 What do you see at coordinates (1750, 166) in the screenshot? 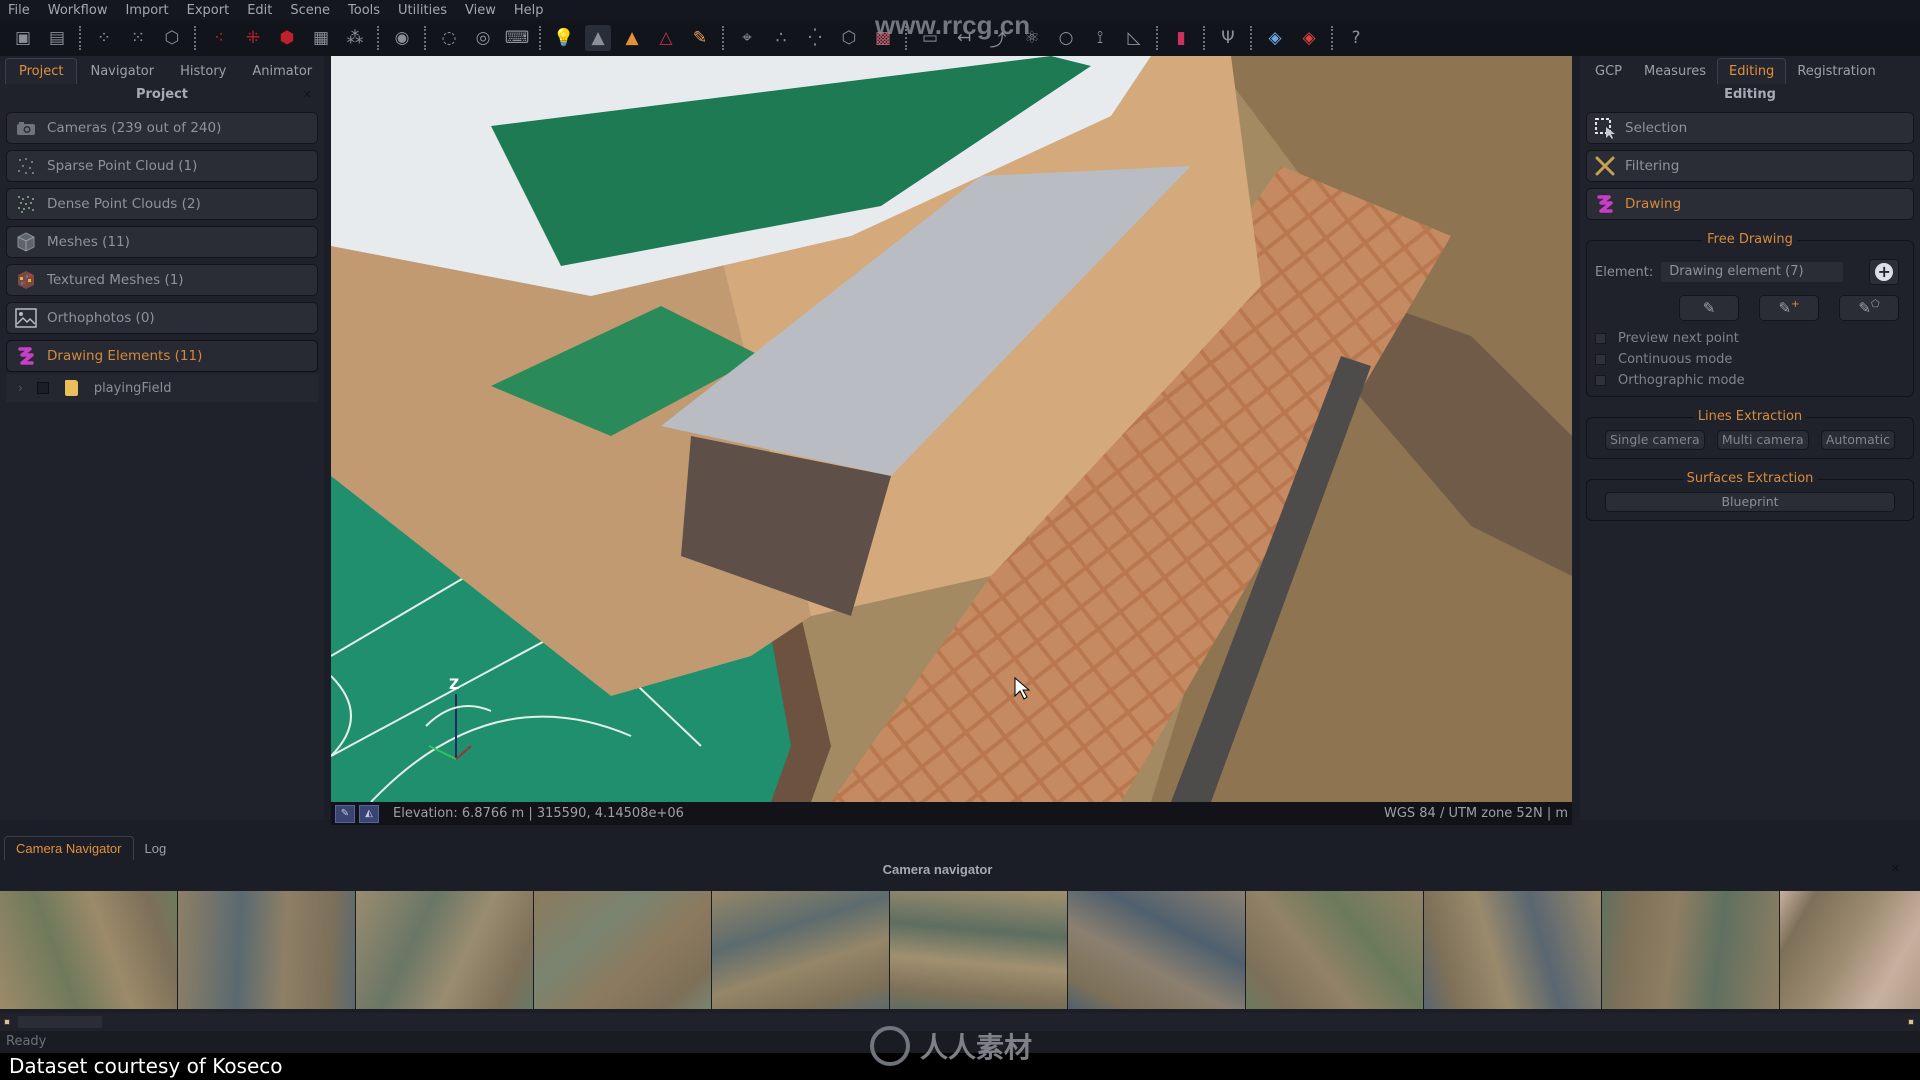
I see `editing-item-filtering: Filtering` at bounding box center [1750, 166].